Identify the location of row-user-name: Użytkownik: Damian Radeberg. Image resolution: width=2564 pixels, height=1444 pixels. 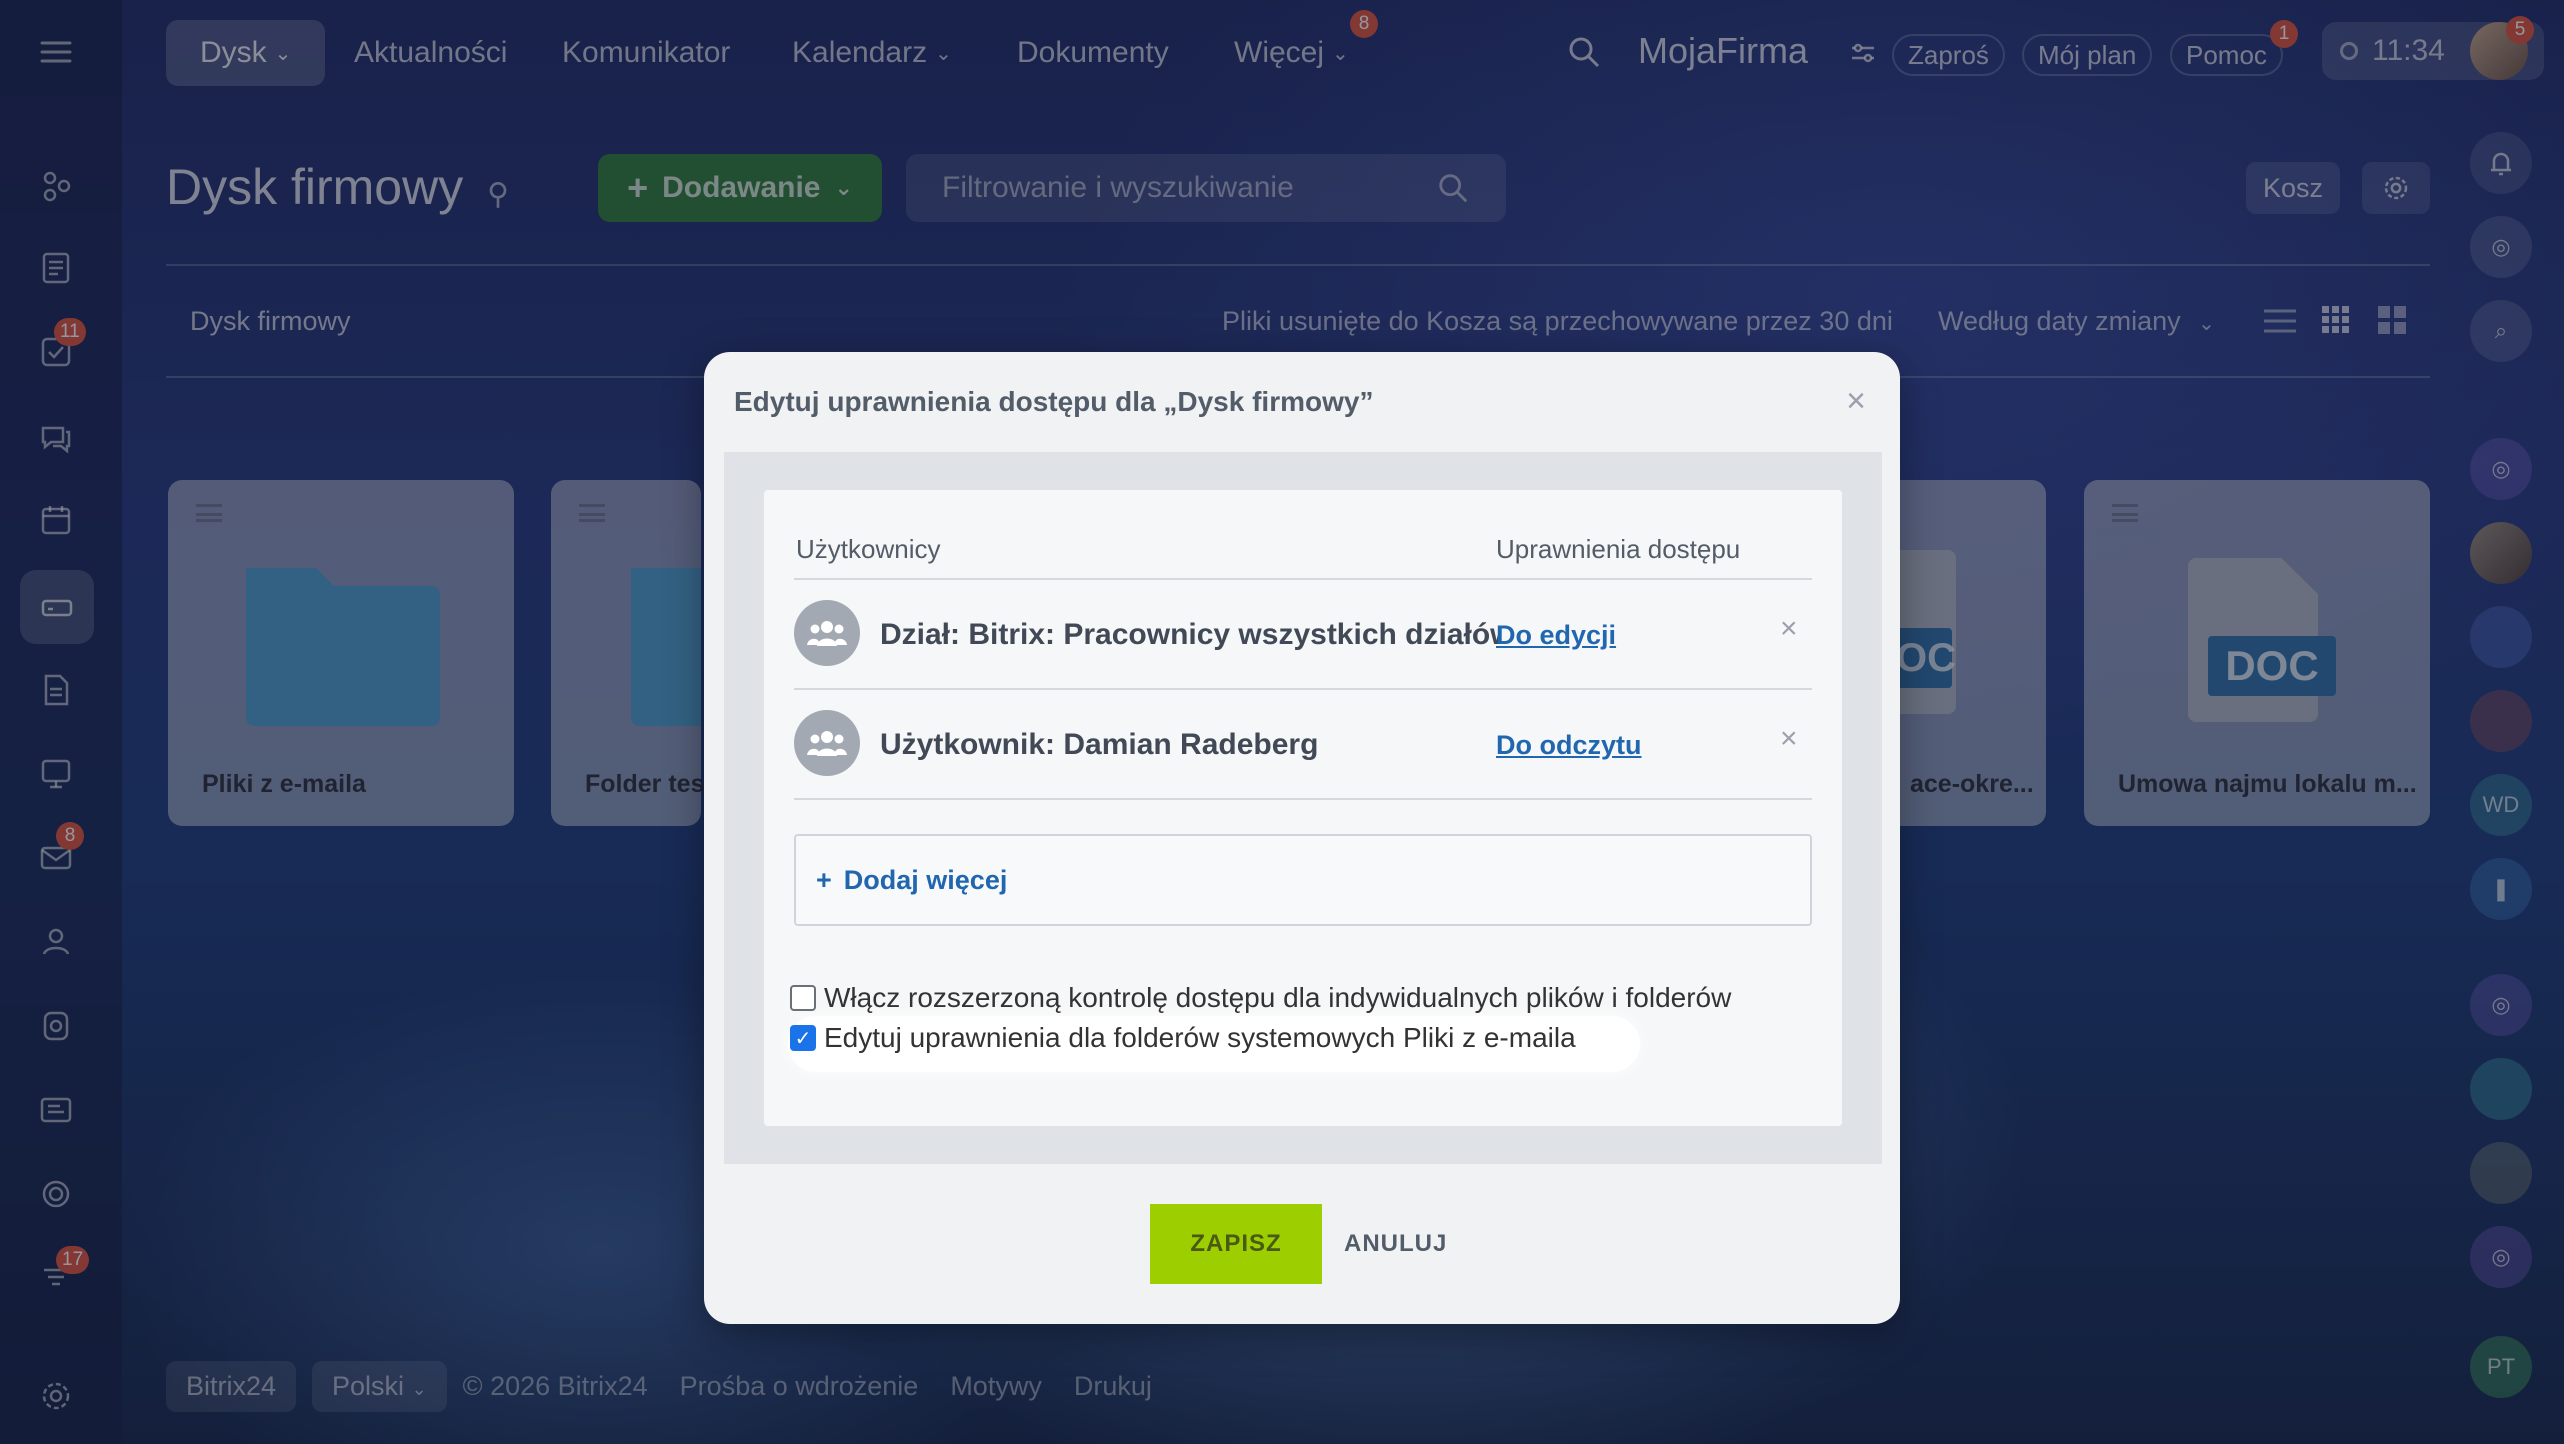
(1099, 744).